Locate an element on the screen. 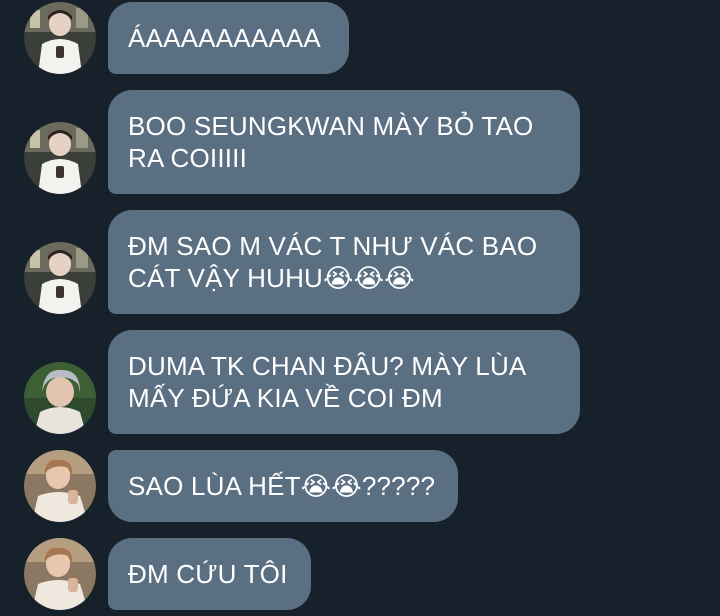  message-text: ÁAAAAAAAAAA is located at coordinates (224, 38).